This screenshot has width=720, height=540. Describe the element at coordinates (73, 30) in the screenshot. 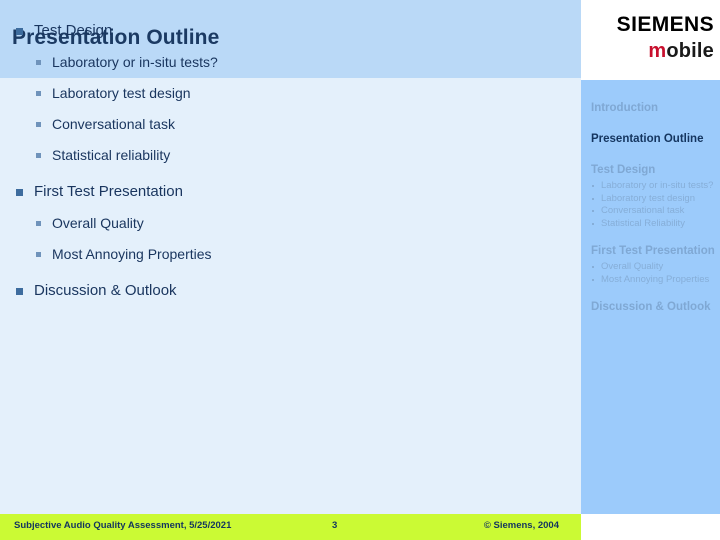

I see `outline-item-label: Test Design` at that location.